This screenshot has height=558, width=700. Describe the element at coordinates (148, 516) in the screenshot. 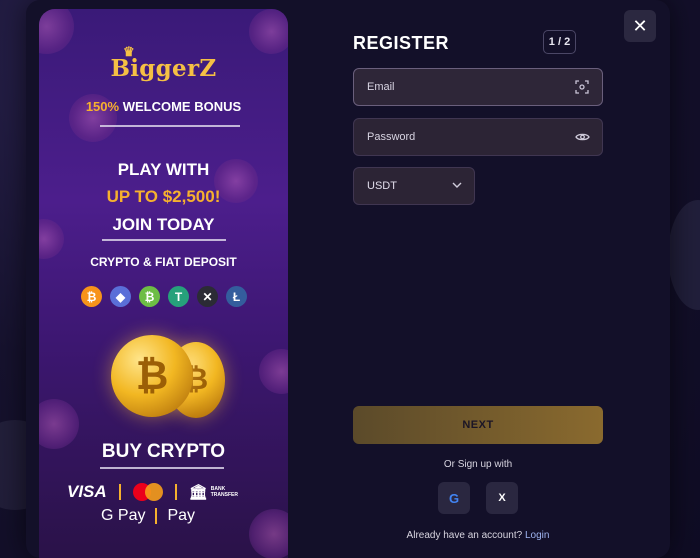

I see `payment-methods-row-2: G Pay Pay` at that location.